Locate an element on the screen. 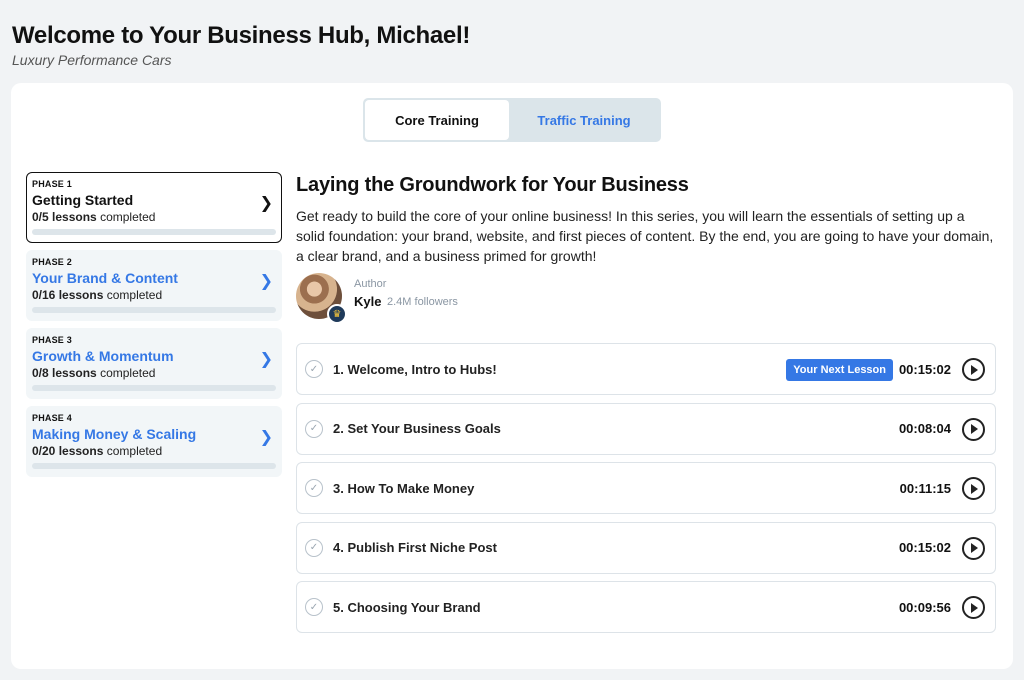 This screenshot has width=1024, height=680. training-tabs: Core Training Traffic Training is located at coordinates (512, 120).